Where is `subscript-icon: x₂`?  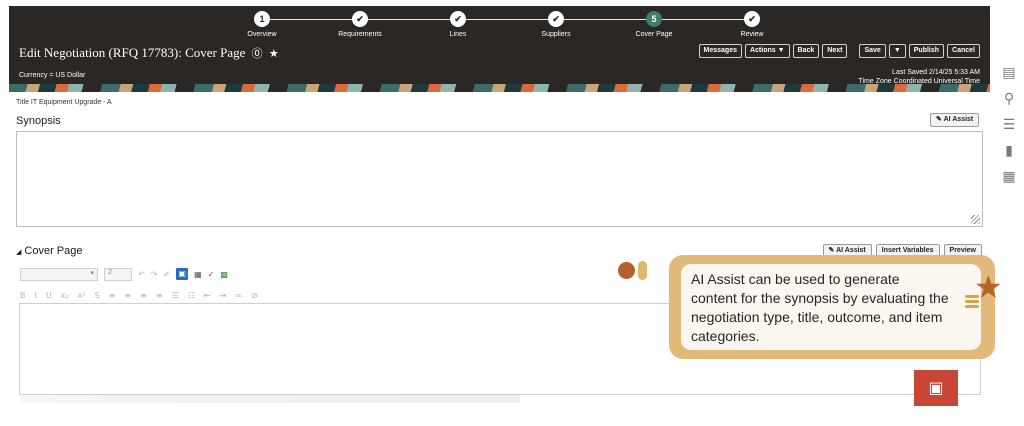
subscript-icon: x₂ is located at coordinates (65, 295).